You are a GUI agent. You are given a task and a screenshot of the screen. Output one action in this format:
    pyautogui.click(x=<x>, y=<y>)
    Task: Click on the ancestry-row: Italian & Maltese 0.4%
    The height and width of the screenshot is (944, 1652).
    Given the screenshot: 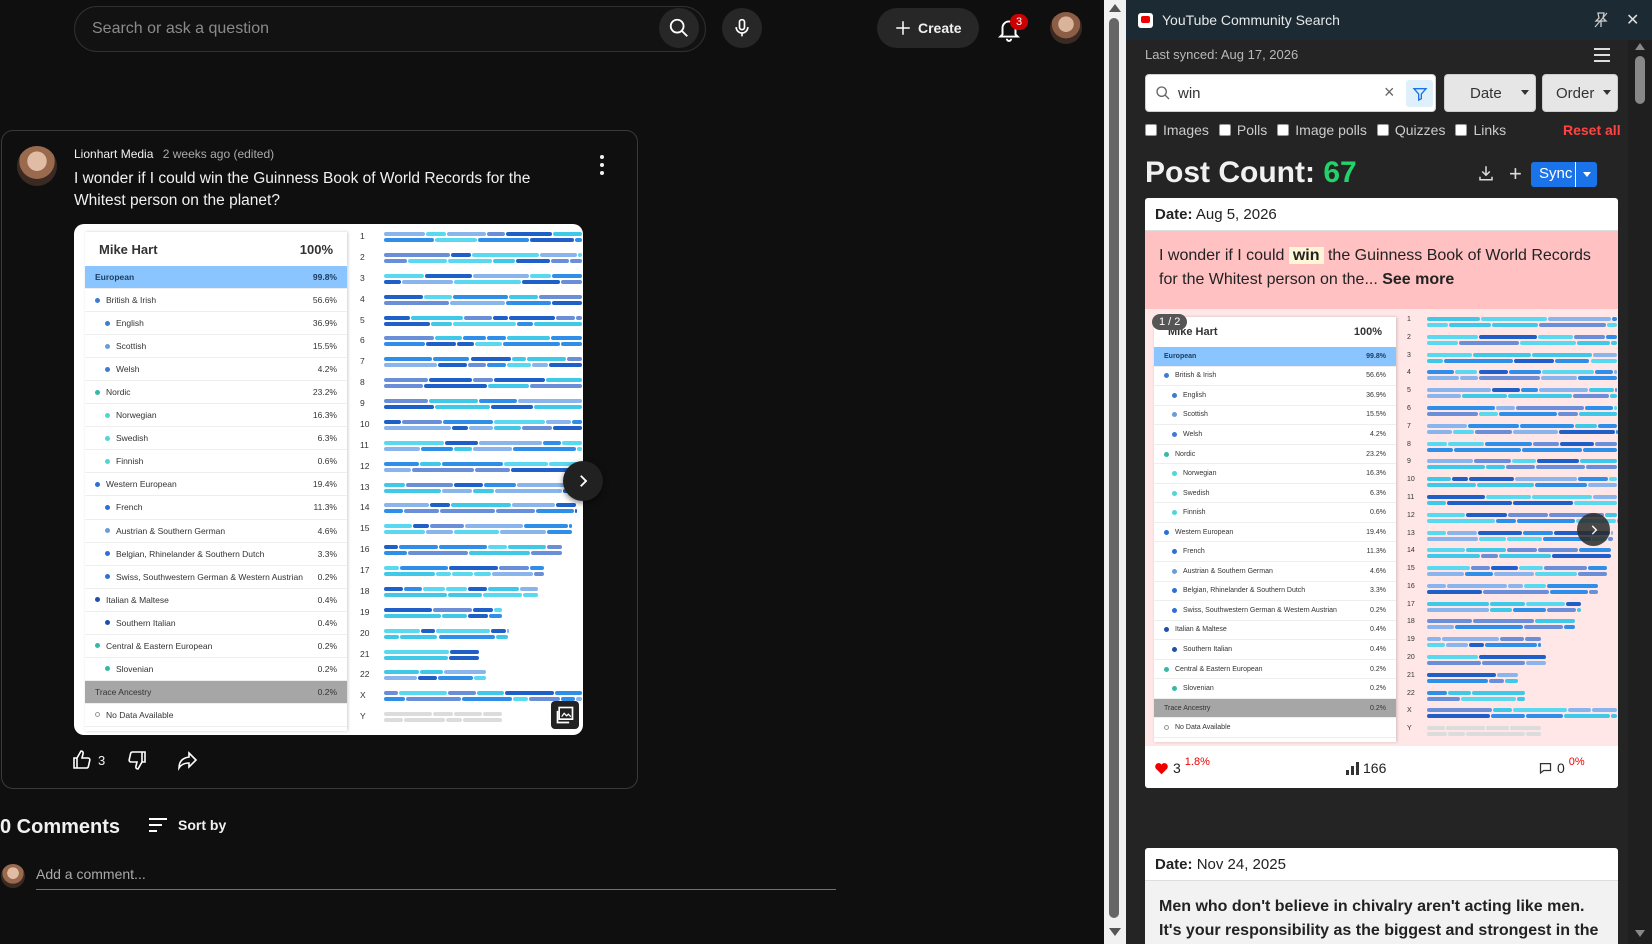 What is the action you would take?
    pyautogui.click(x=1275, y=631)
    